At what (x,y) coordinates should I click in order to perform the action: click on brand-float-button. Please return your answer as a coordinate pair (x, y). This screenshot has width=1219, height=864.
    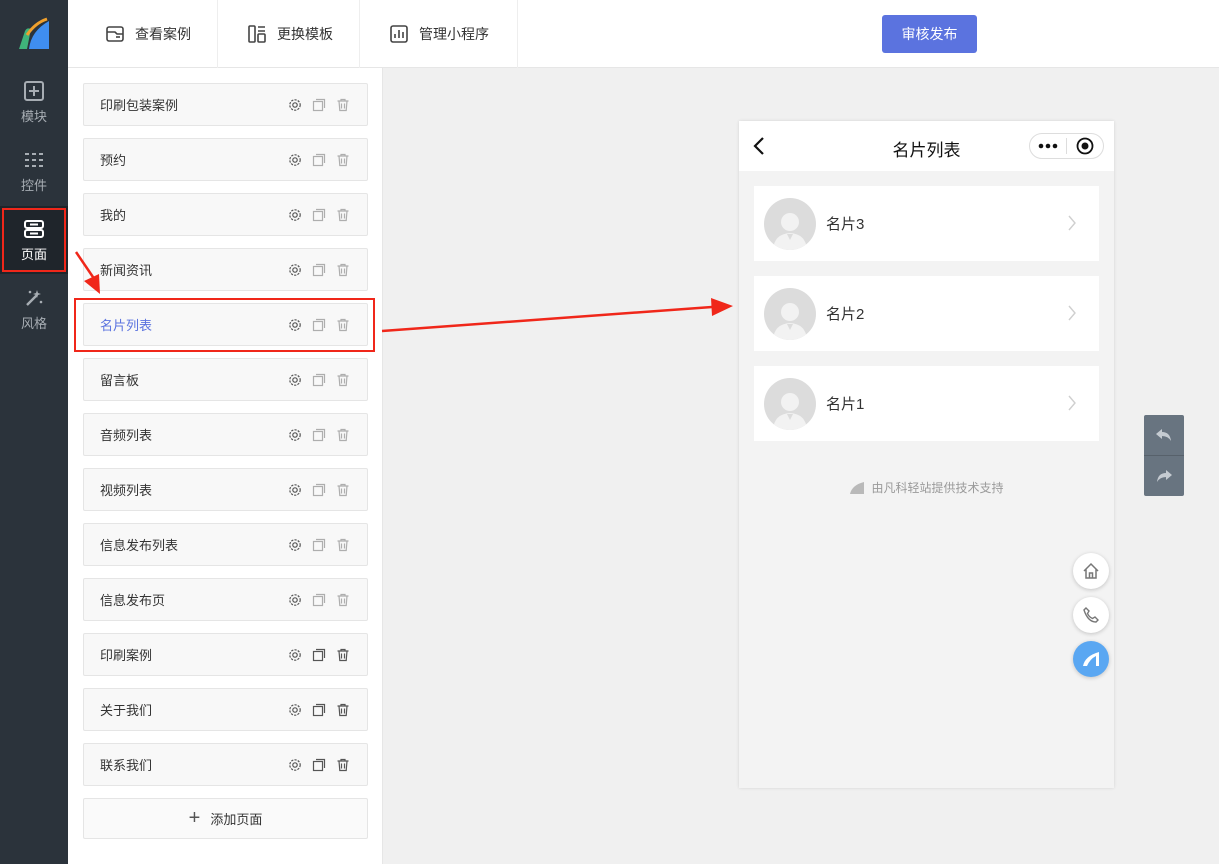
    Looking at the image, I should click on (1091, 659).